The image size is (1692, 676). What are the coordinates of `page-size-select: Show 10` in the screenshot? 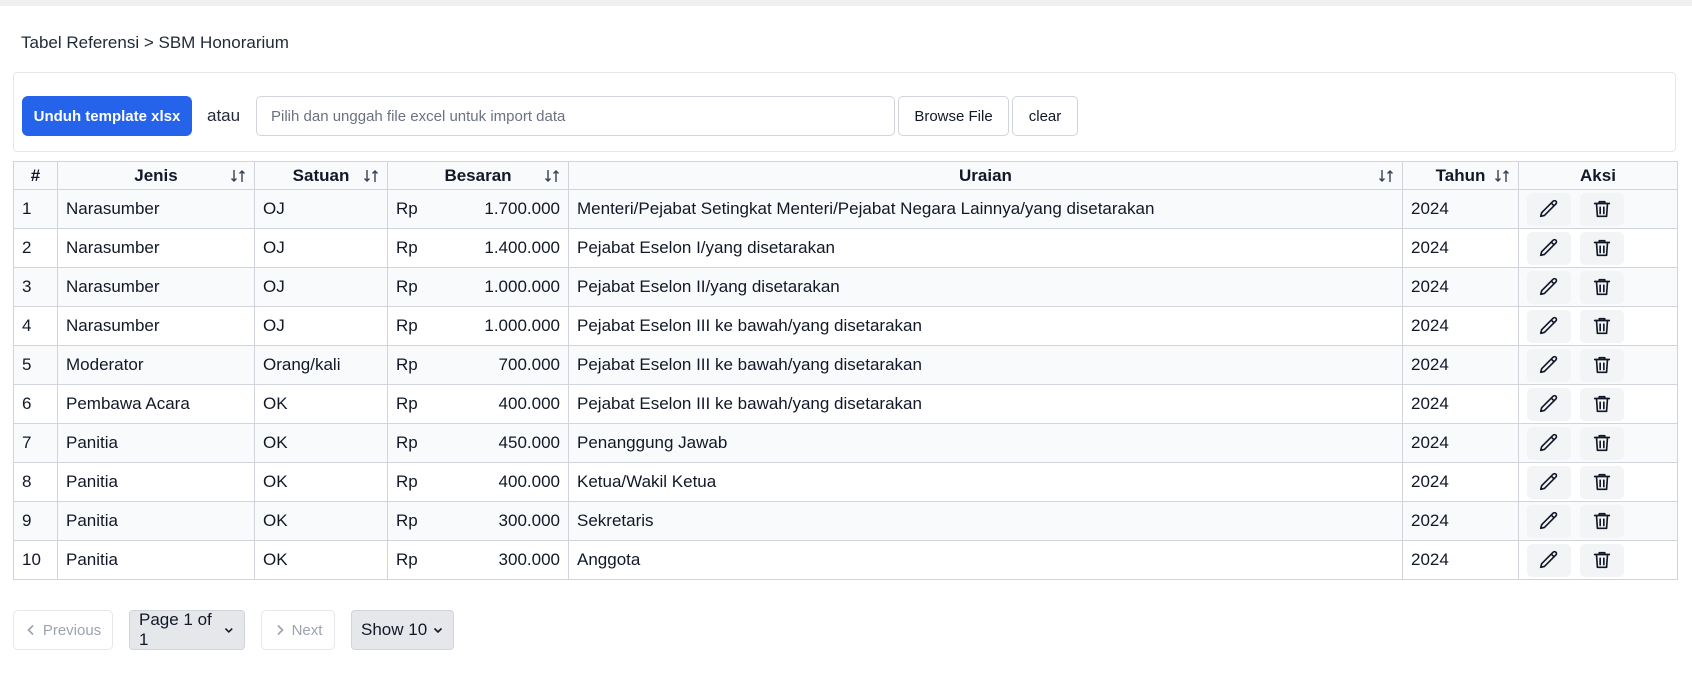 It's located at (402, 630).